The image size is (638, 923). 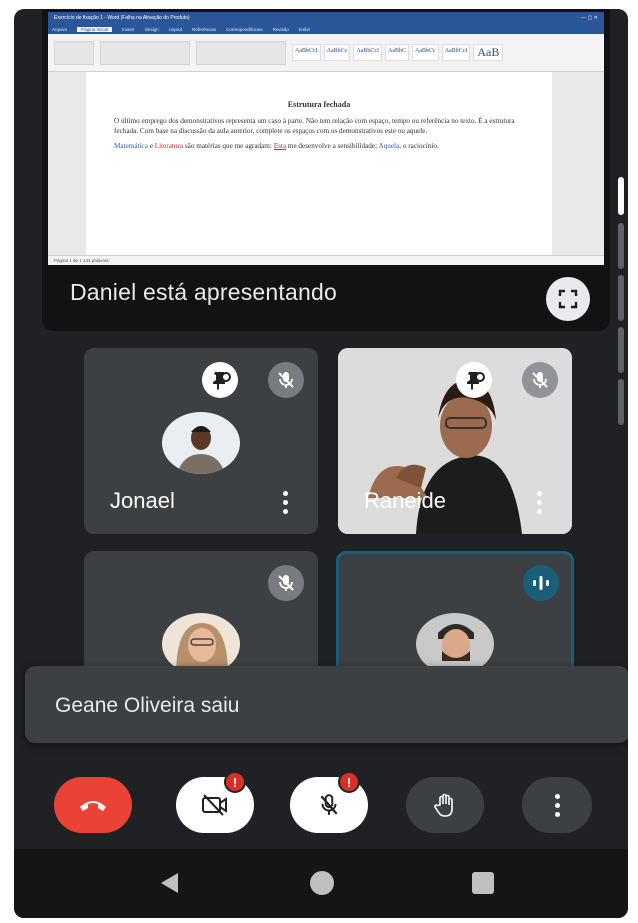 What do you see at coordinates (304, 29) in the screenshot?
I see `word-tab: Exibir` at bounding box center [304, 29].